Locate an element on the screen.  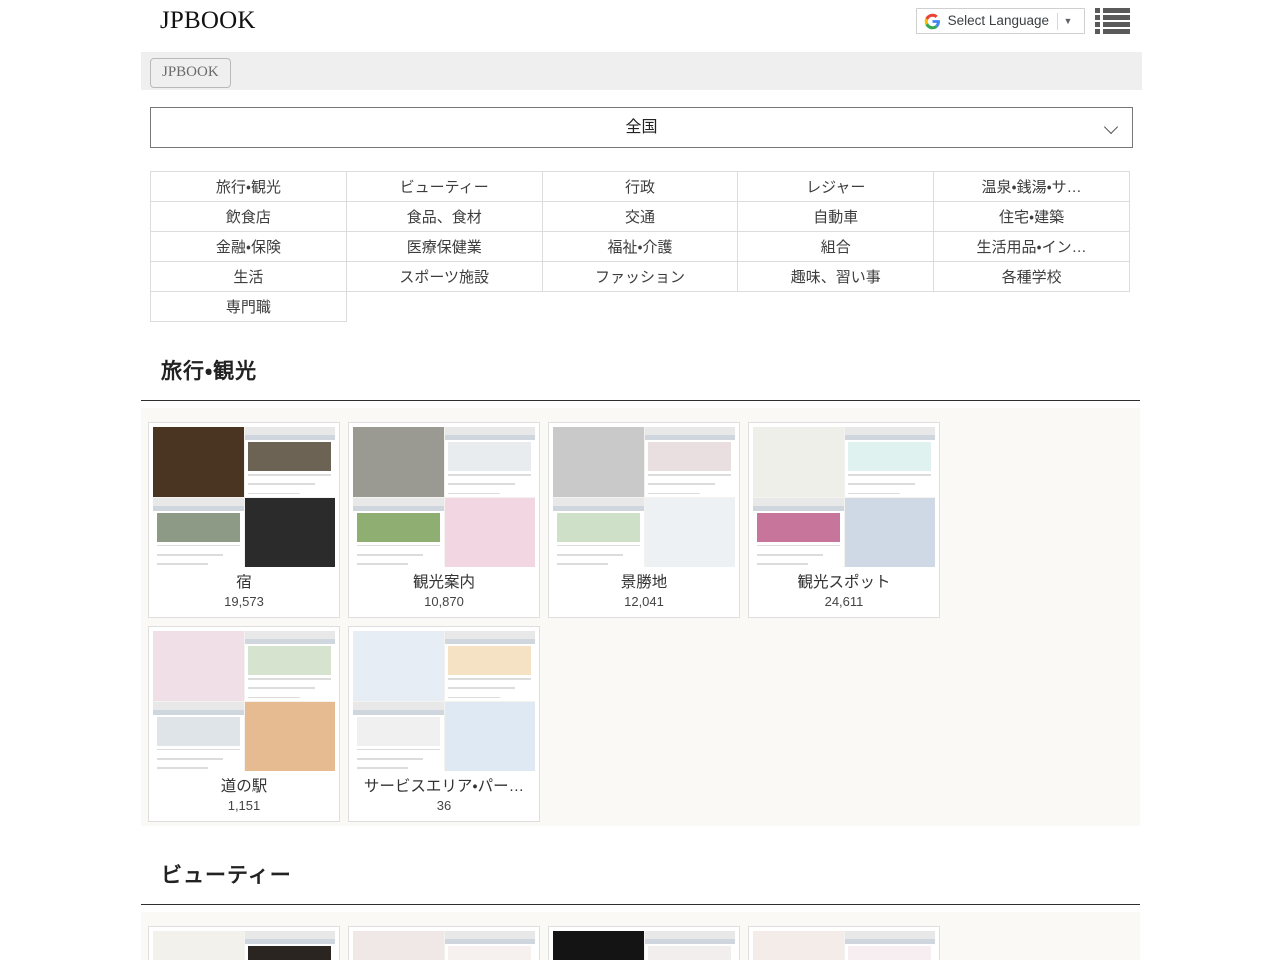
category-cell: 交通 is located at coordinates (640, 216).